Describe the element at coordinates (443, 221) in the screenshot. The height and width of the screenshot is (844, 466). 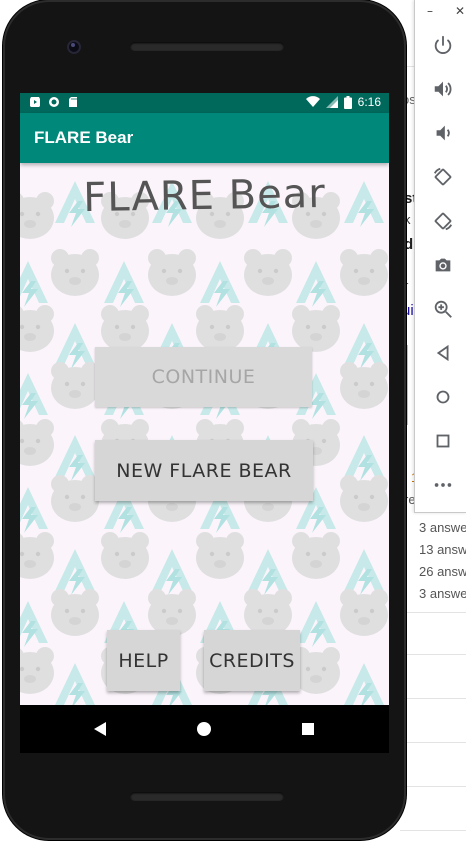
I see `rotate-right-icon` at that location.